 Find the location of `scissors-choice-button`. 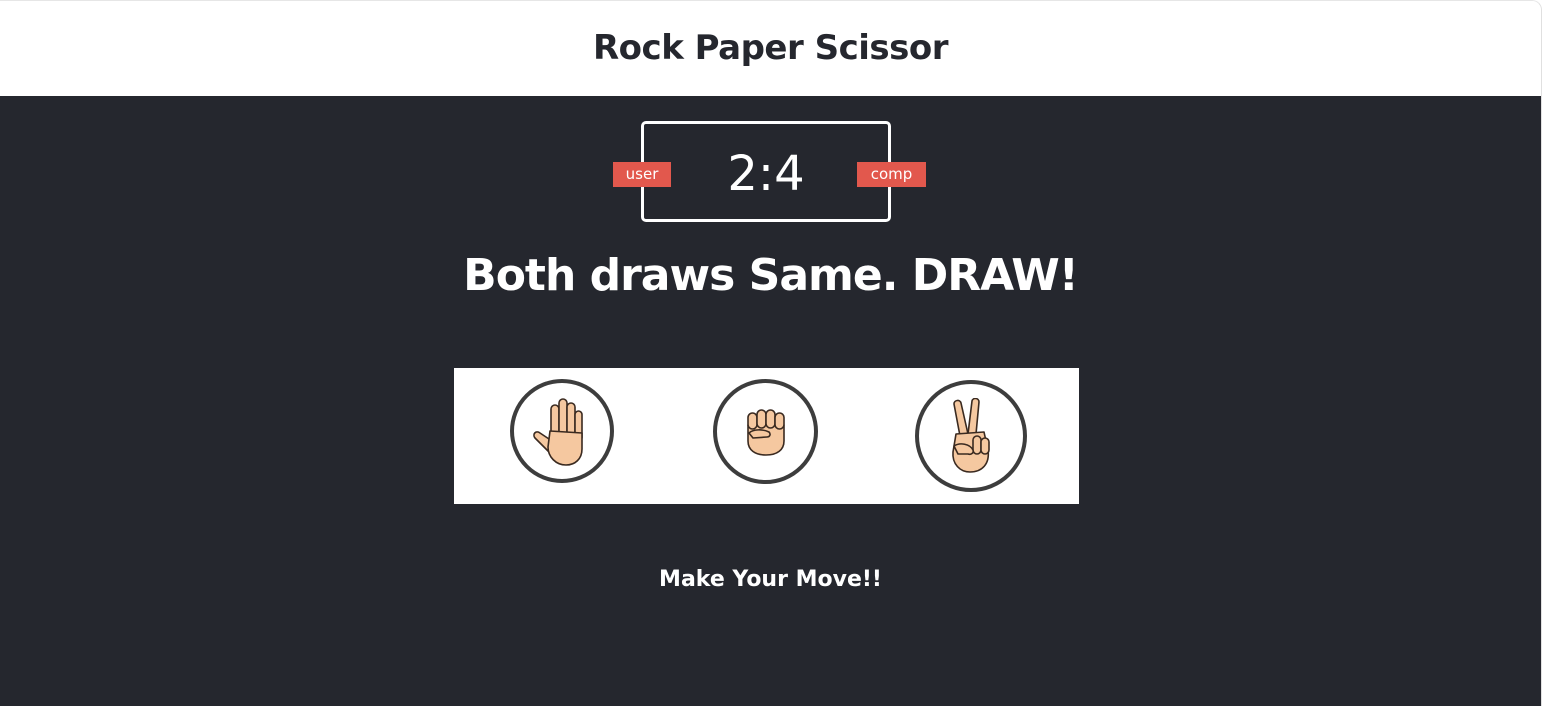

scissors-choice-button is located at coordinates (971, 436).